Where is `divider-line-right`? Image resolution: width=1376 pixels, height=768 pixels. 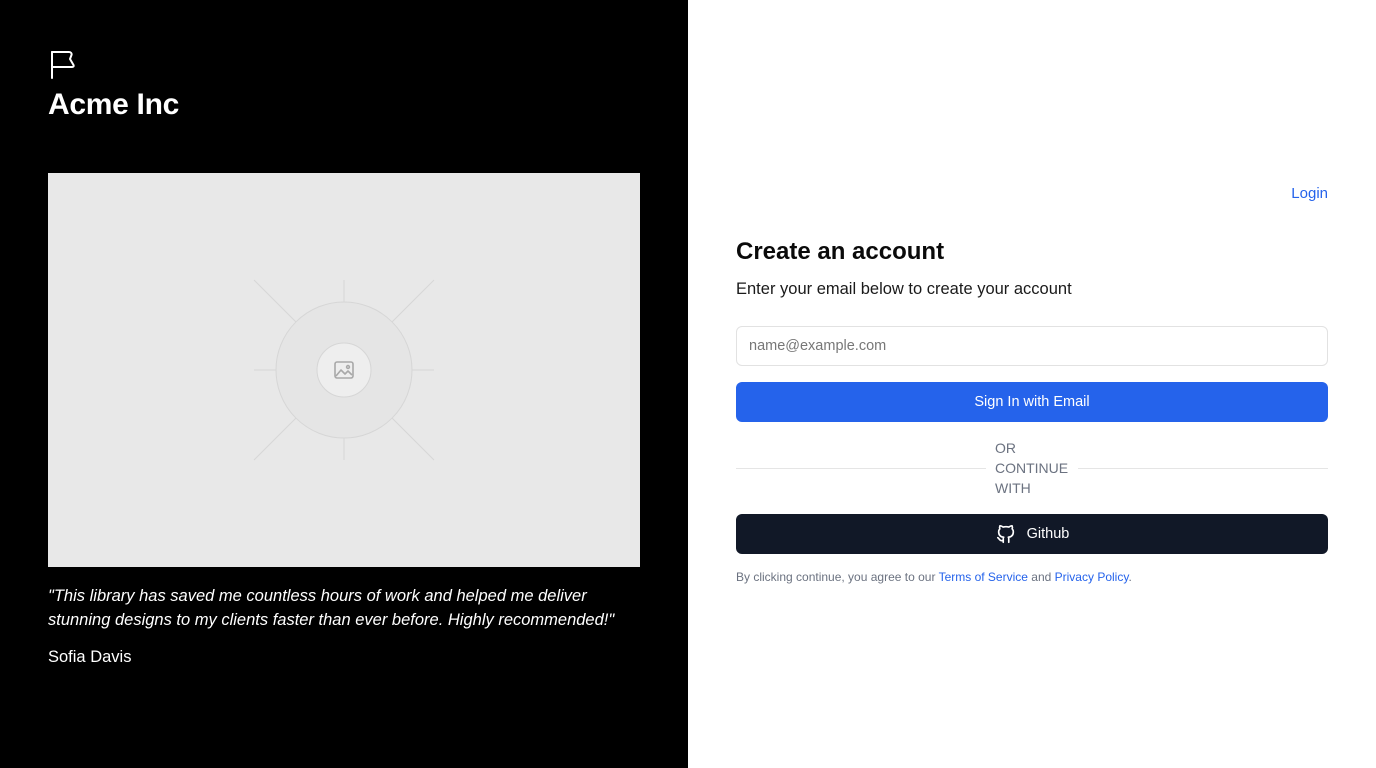
divider-line-right is located at coordinates (1203, 468).